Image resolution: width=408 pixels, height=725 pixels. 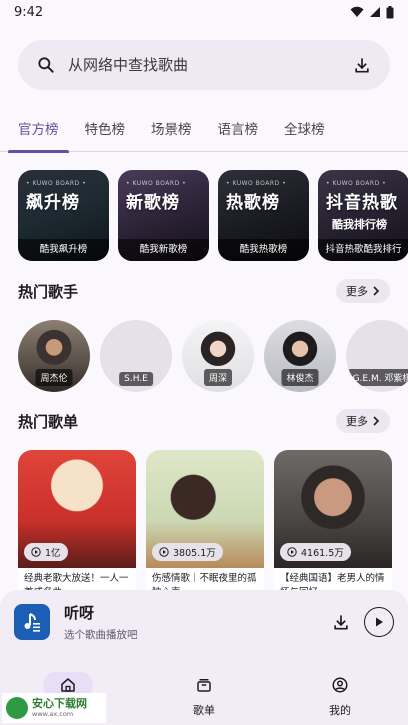 I want to click on home-icon, so click(x=68, y=685).